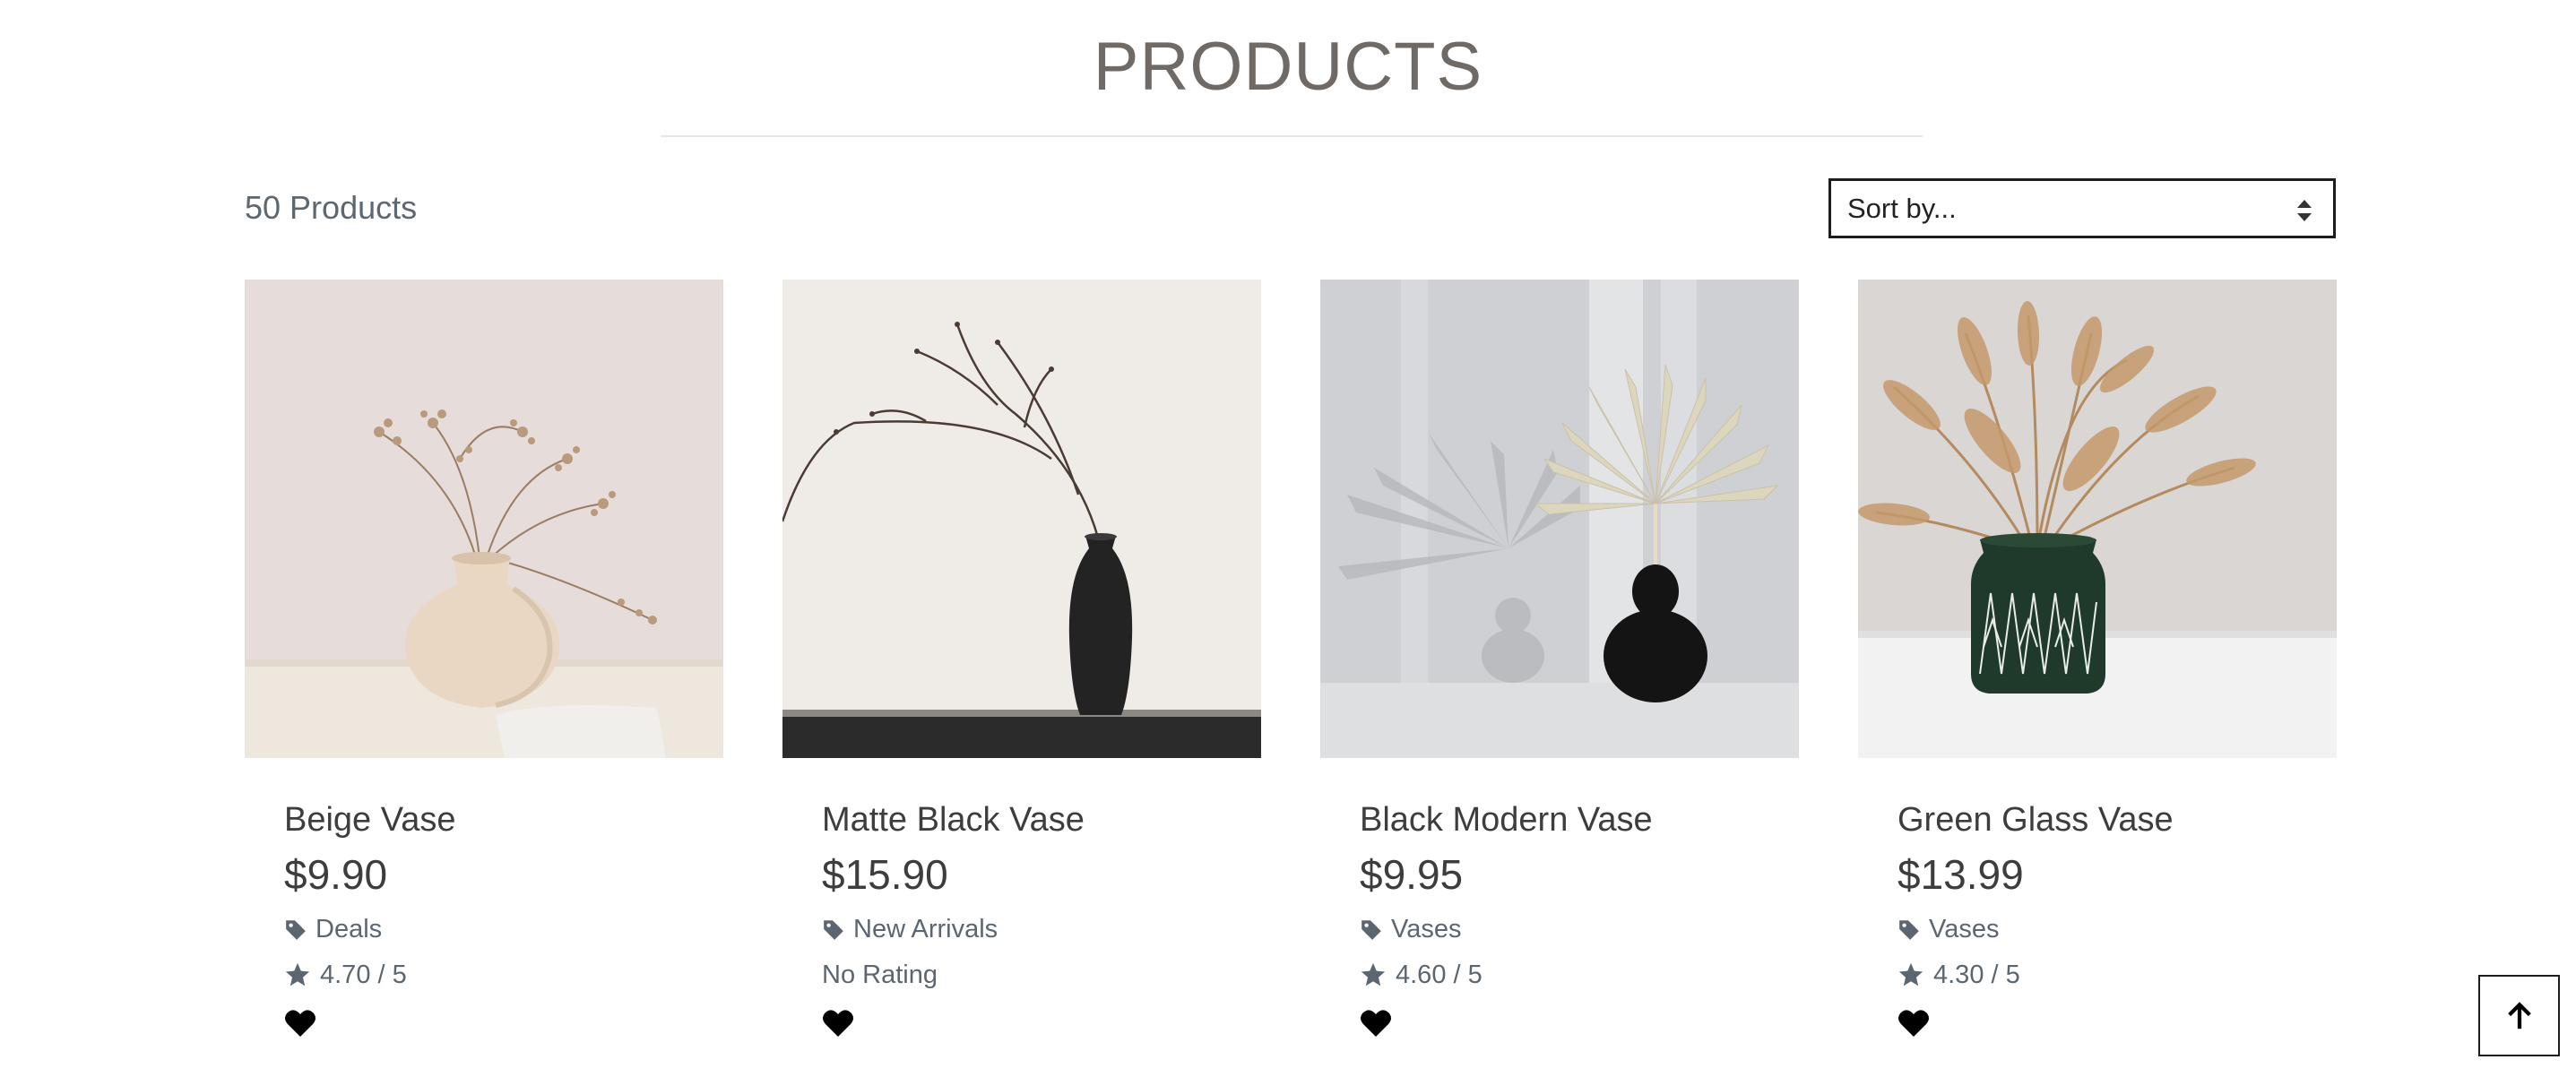 This screenshot has height=1077, width=2576. I want to click on product-category: Deals, so click(333, 929).